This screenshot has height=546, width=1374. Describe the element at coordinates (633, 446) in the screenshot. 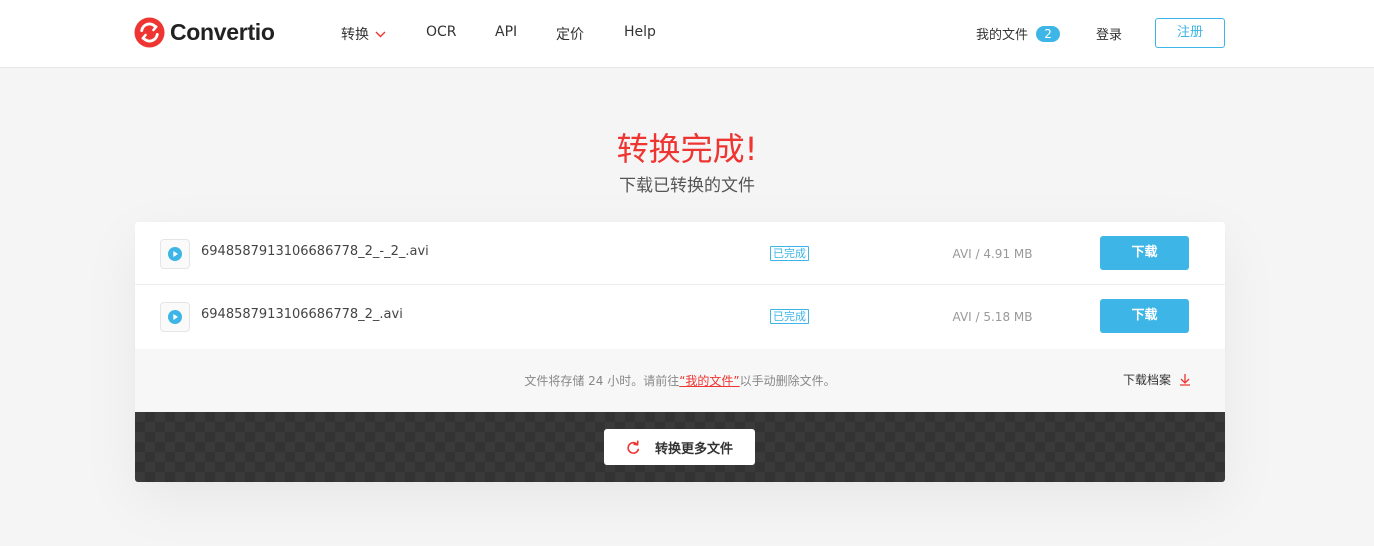

I see `refresh-icon` at that location.